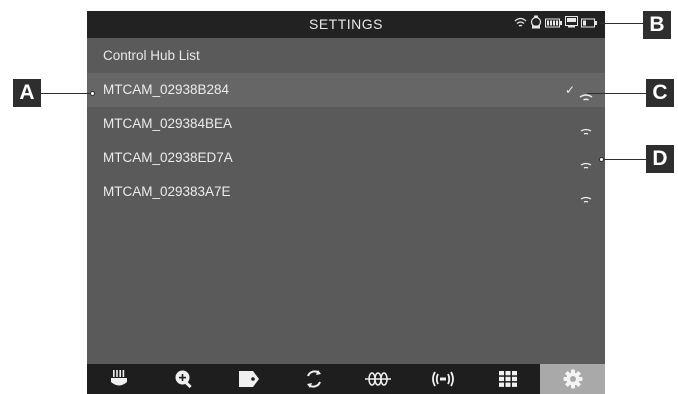  Describe the element at coordinates (92, 93) in the screenshot. I see `leader-end-a` at that location.